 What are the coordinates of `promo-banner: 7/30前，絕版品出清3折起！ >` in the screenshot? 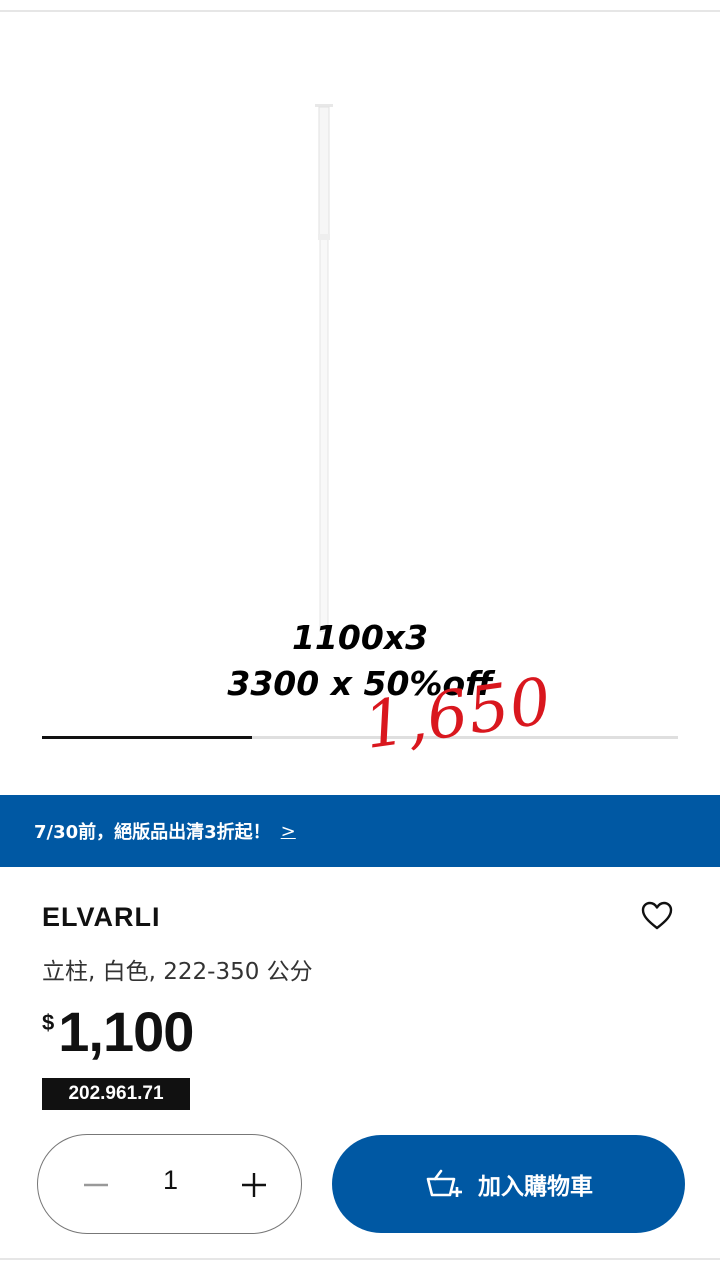 It's located at (360, 831).